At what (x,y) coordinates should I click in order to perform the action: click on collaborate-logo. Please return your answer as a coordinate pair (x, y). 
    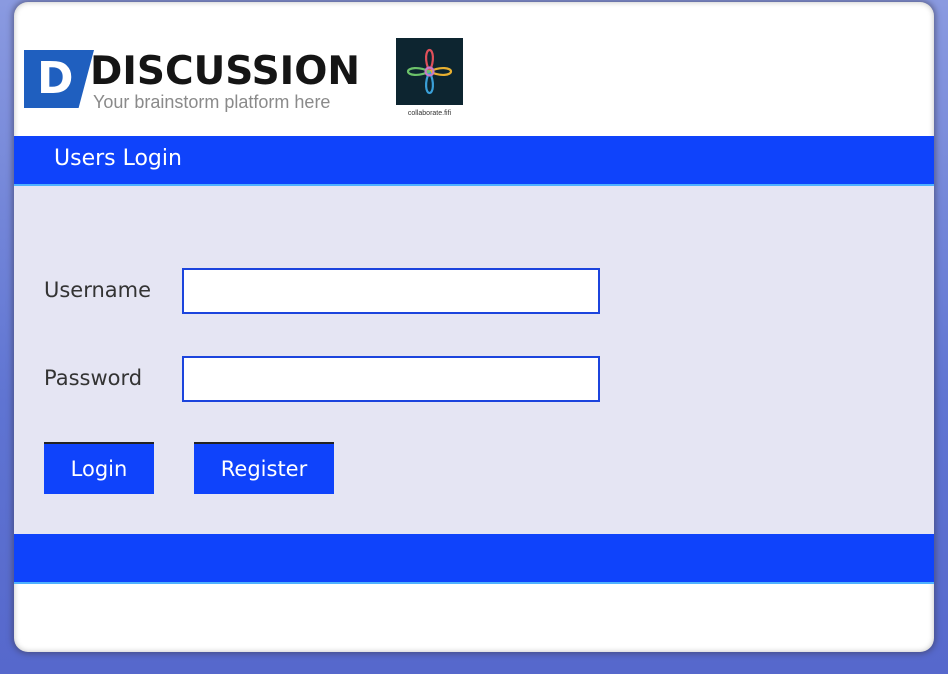
    Looking at the image, I should click on (429, 71).